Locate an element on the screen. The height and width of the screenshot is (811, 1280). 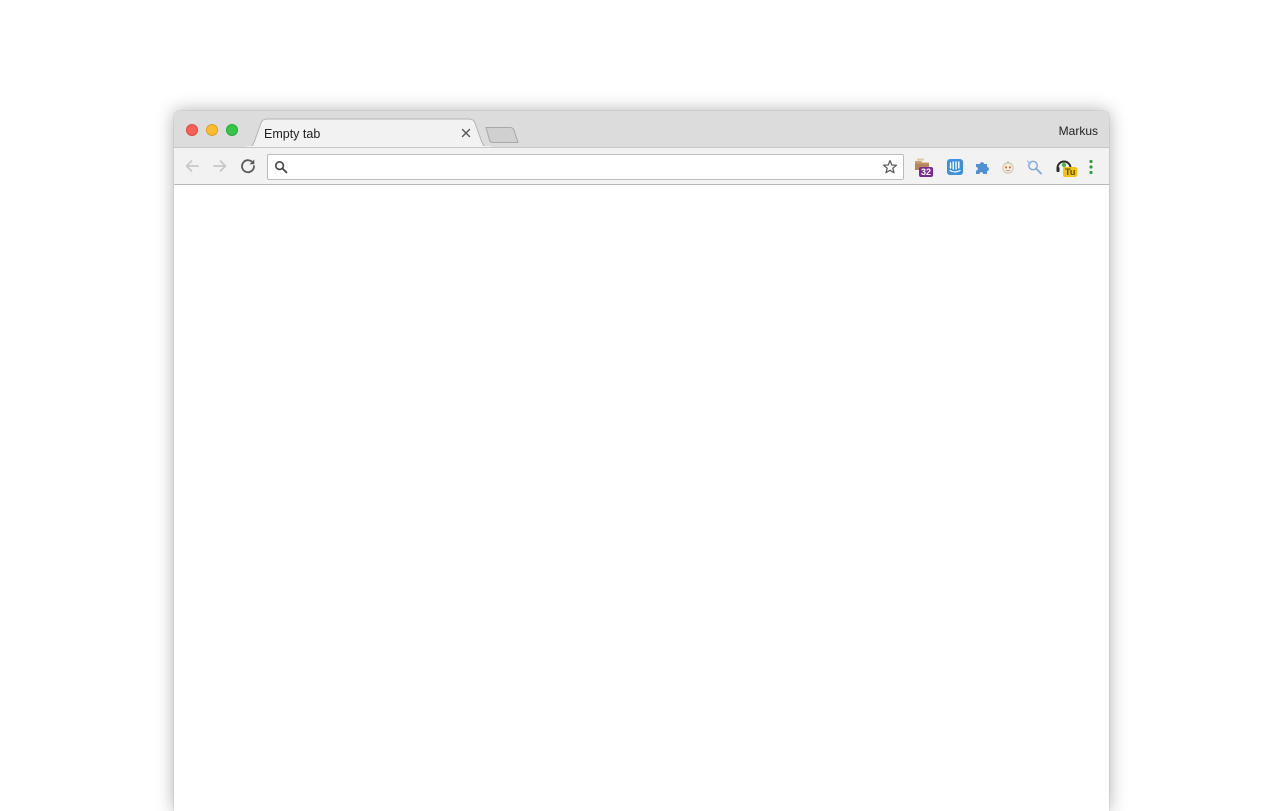
window-close-button is located at coordinates (192, 130).